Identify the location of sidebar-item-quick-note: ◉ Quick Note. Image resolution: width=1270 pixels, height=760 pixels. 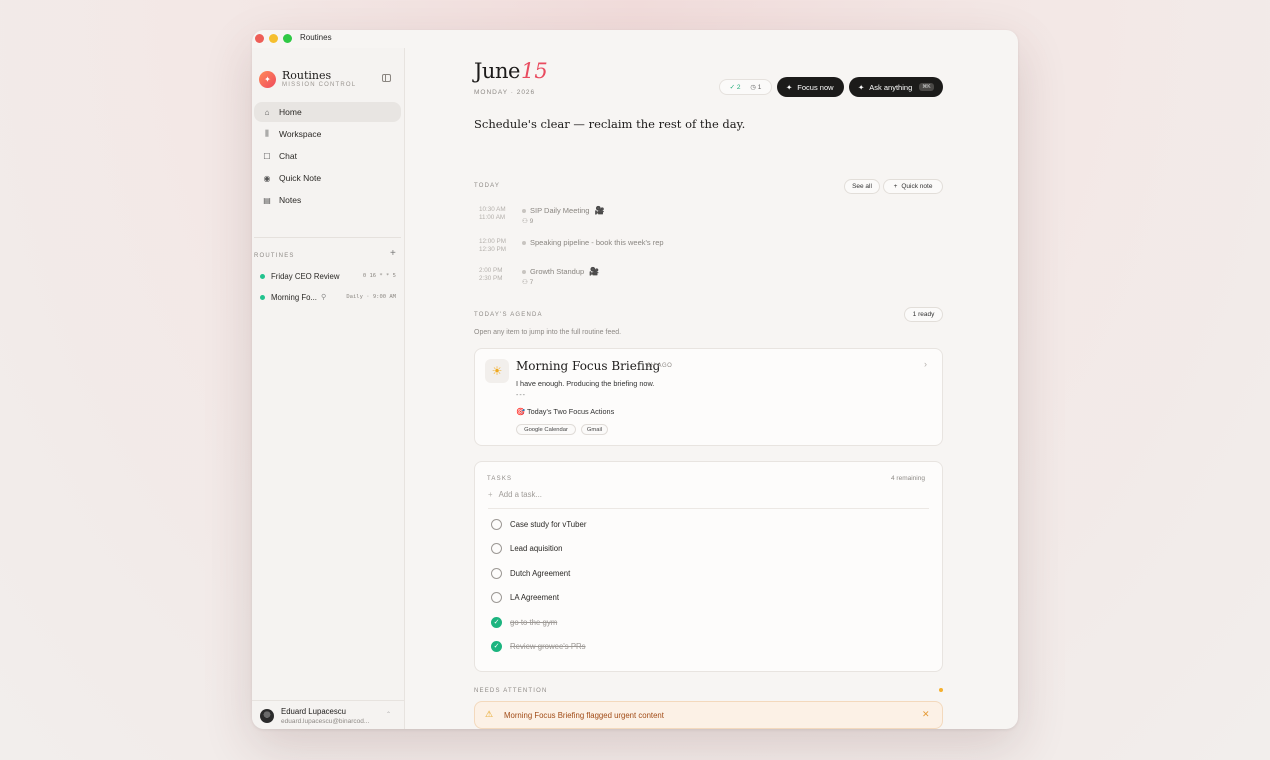
(327, 178).